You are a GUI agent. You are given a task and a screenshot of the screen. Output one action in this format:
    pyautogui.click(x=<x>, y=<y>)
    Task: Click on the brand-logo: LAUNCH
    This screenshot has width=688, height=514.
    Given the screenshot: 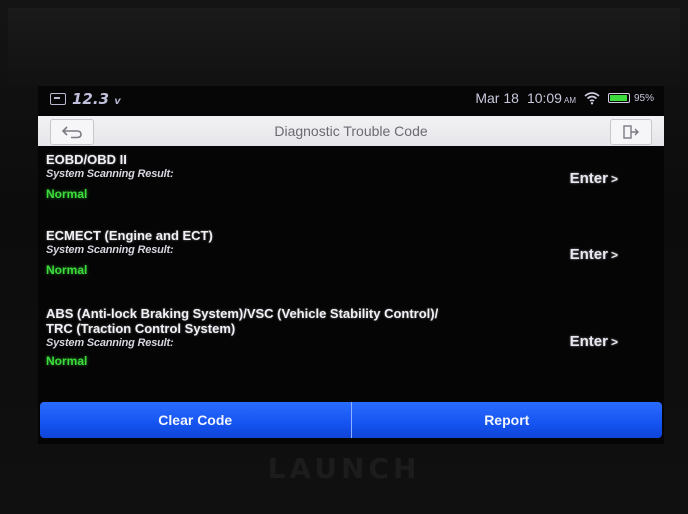 What is the action you would take?
    pyautogui.click(x=344, y=468)
    